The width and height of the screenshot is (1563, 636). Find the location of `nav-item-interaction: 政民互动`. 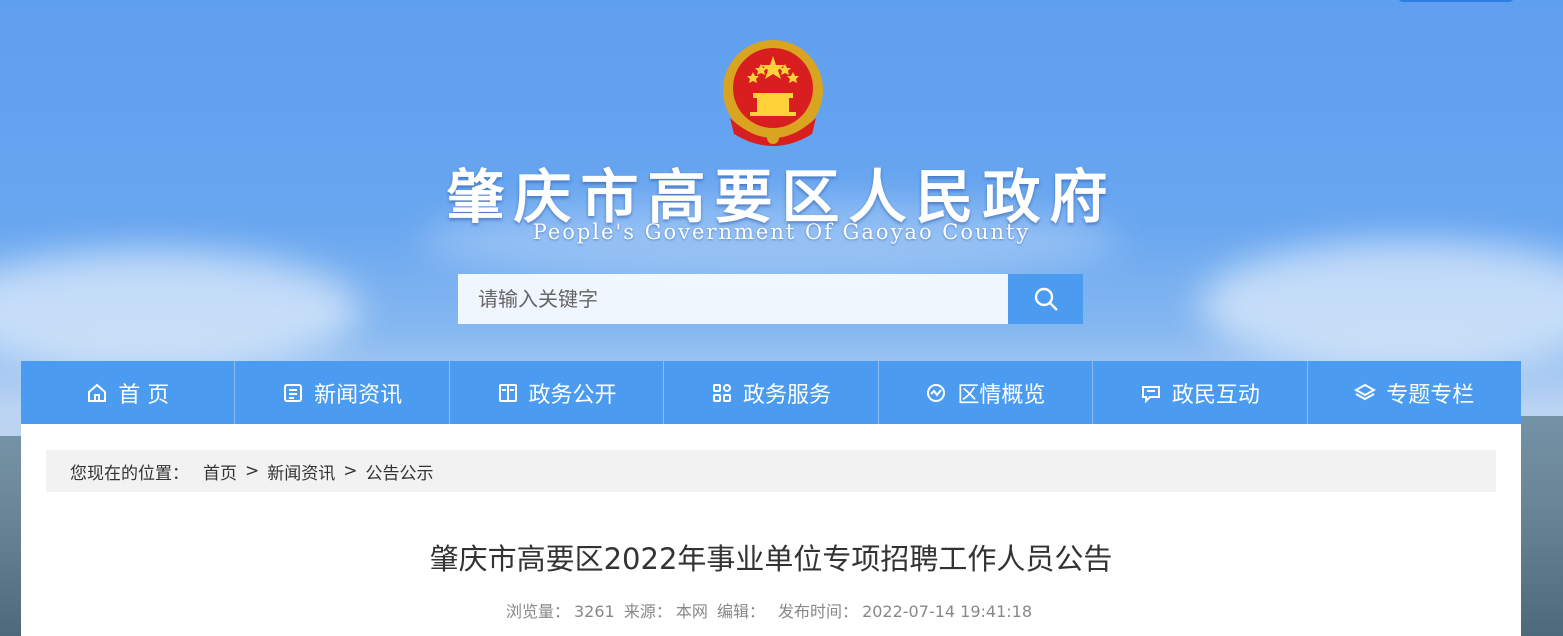

nav-item-interaction: 政民互动 is located at coordinates (1200, 392).